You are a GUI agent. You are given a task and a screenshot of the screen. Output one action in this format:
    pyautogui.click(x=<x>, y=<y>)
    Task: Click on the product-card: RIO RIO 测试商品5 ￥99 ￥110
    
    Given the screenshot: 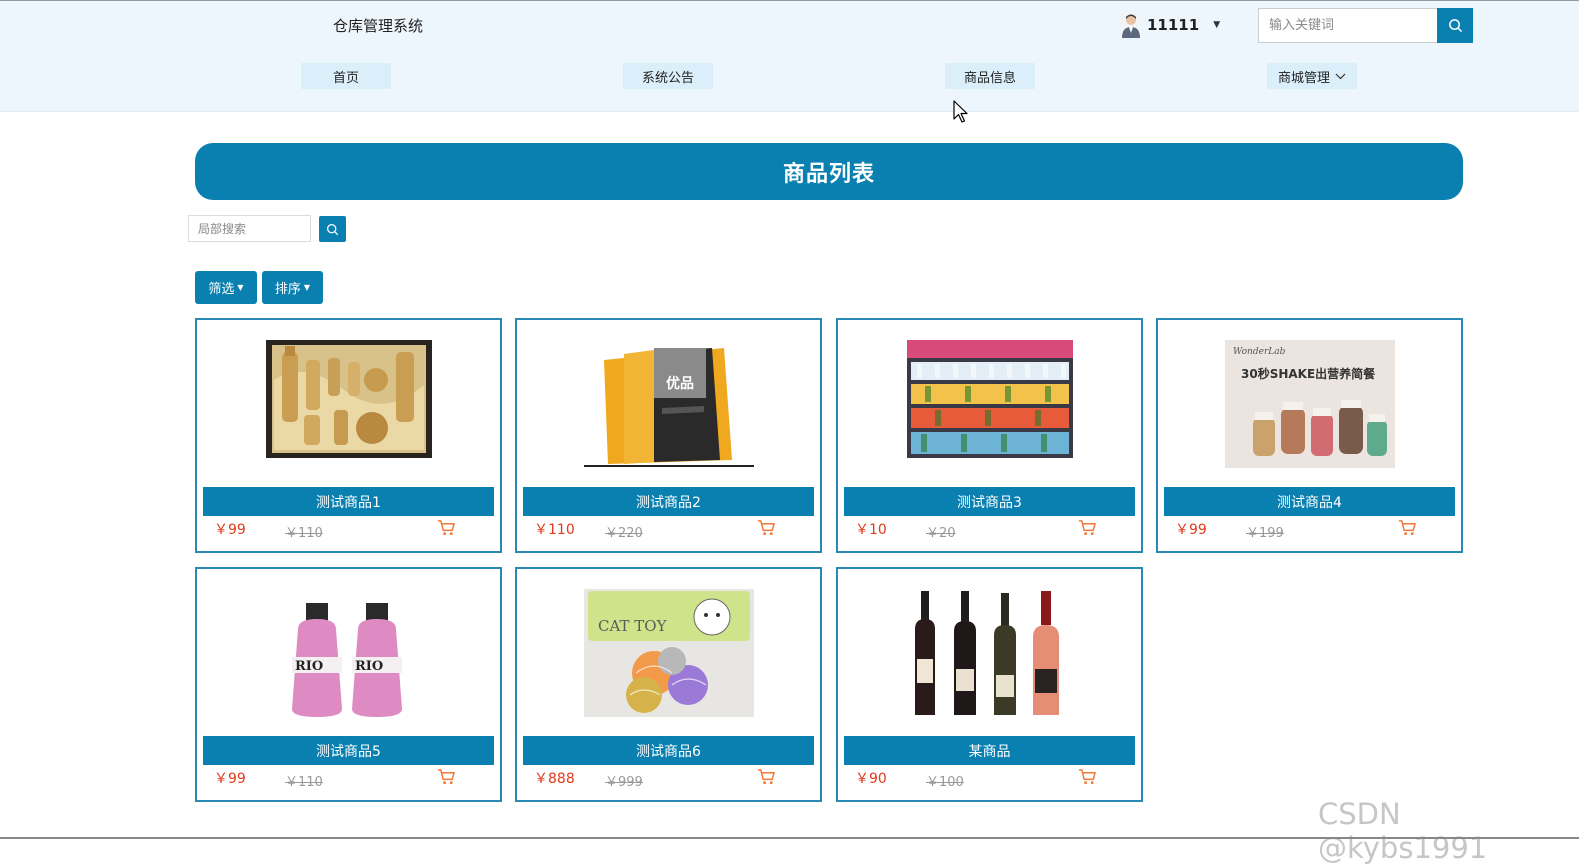 What is the action you would take?
    pyautogui.click(x=348, y=684)
    